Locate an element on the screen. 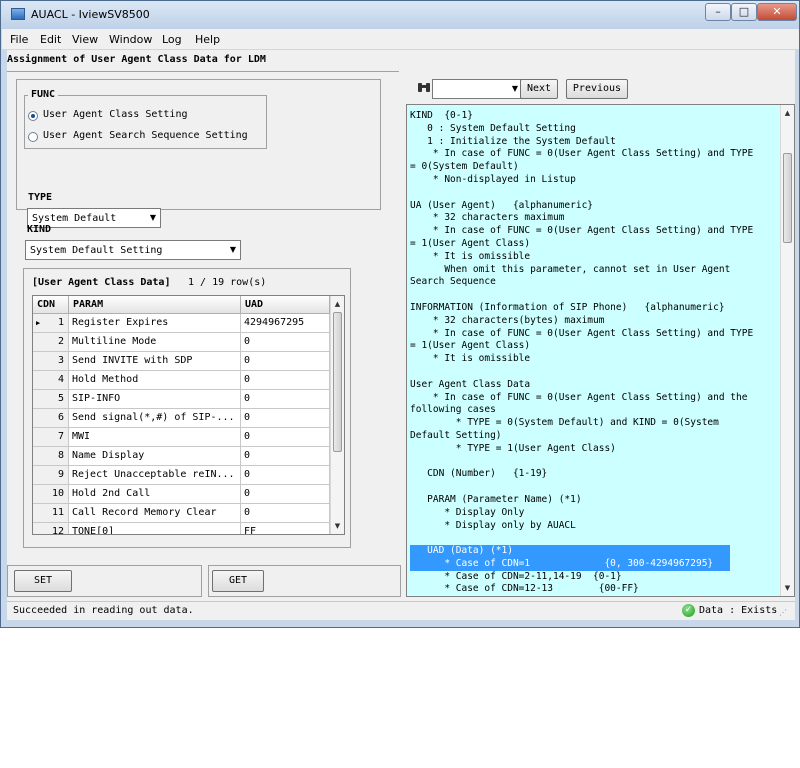 Image resolution: width=800 pixels, height=768 pixels. type-label: TYPE is located at coordinates (40, 197).